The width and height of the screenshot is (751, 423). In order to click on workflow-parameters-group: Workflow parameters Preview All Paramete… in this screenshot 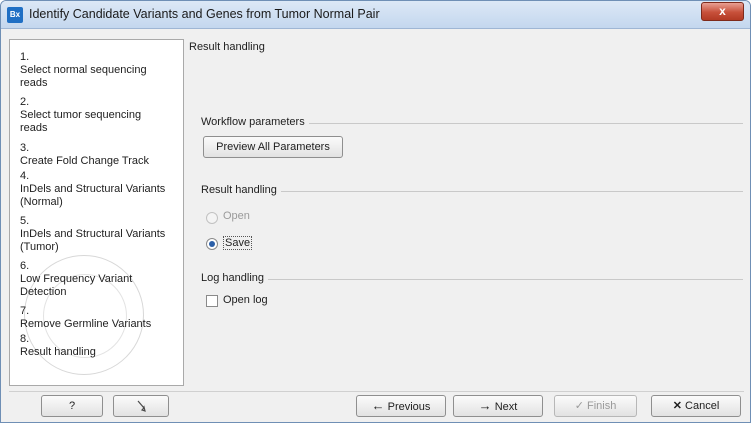, I will do `click(472, 144)`.